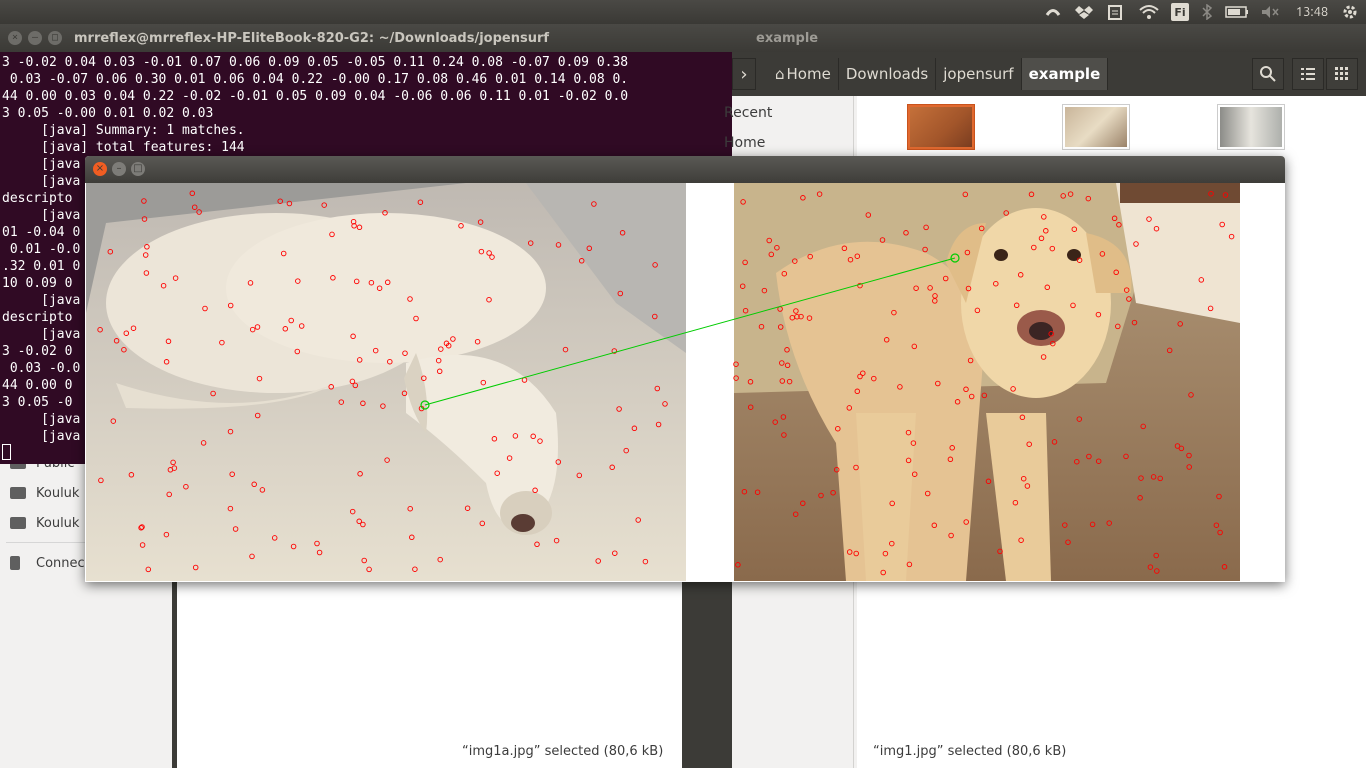 This screenshot has height=768, width=1366. I want to click on dropbox-like-icon, so click(1053, 12).